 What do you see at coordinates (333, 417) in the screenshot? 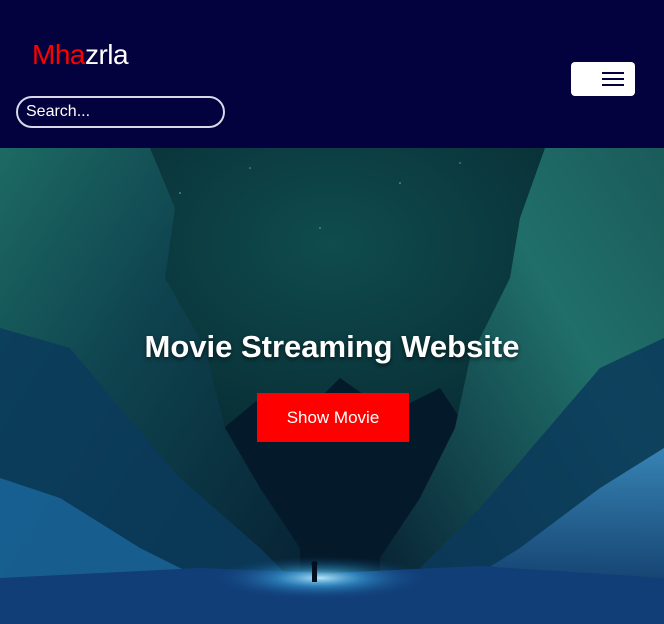
I see `show-movie-button: Show Movie` at bounding box center [333, 417].